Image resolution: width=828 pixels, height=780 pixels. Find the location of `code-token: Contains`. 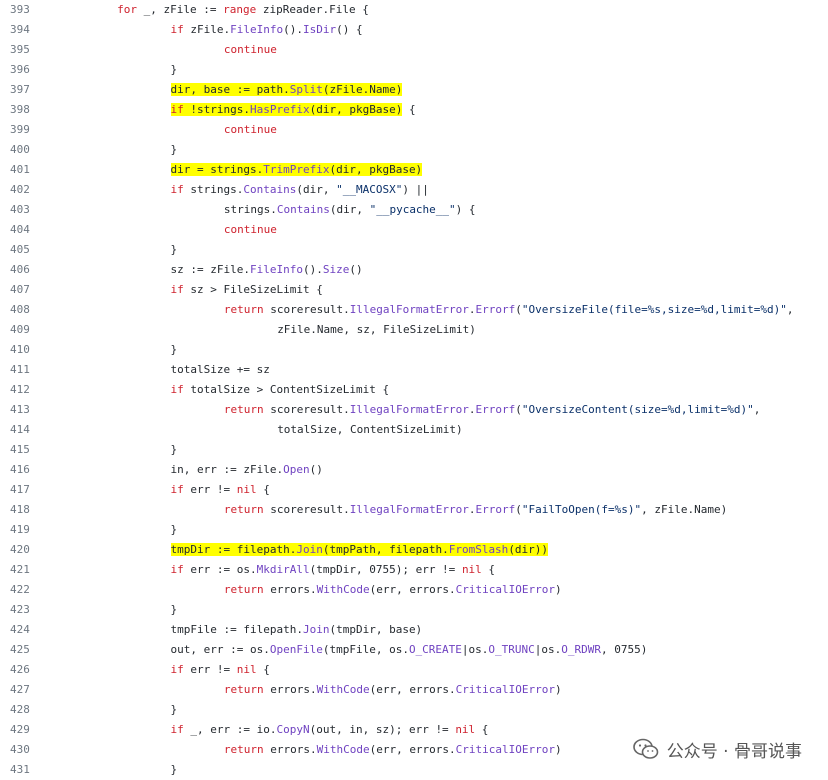

code-token: Contains is located at coordinates (270, 189).